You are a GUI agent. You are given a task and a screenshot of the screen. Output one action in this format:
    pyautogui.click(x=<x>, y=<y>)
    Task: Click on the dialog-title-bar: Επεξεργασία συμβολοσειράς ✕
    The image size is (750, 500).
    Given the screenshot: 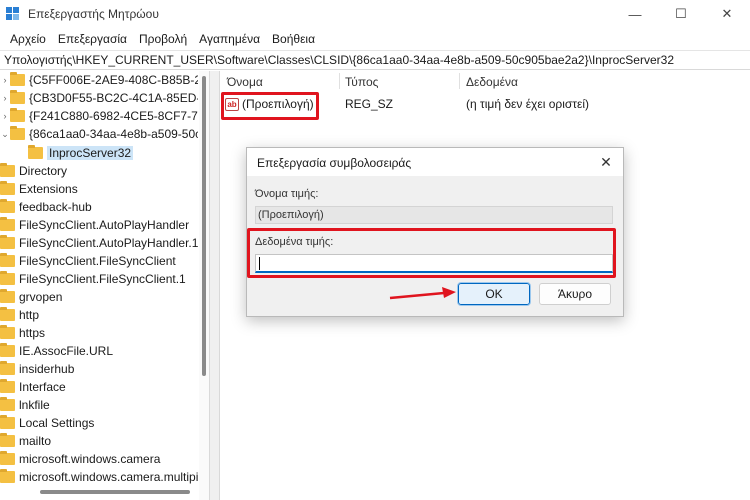 What is the action you would take?
    pyautogui.click(x=435, y=162)
    